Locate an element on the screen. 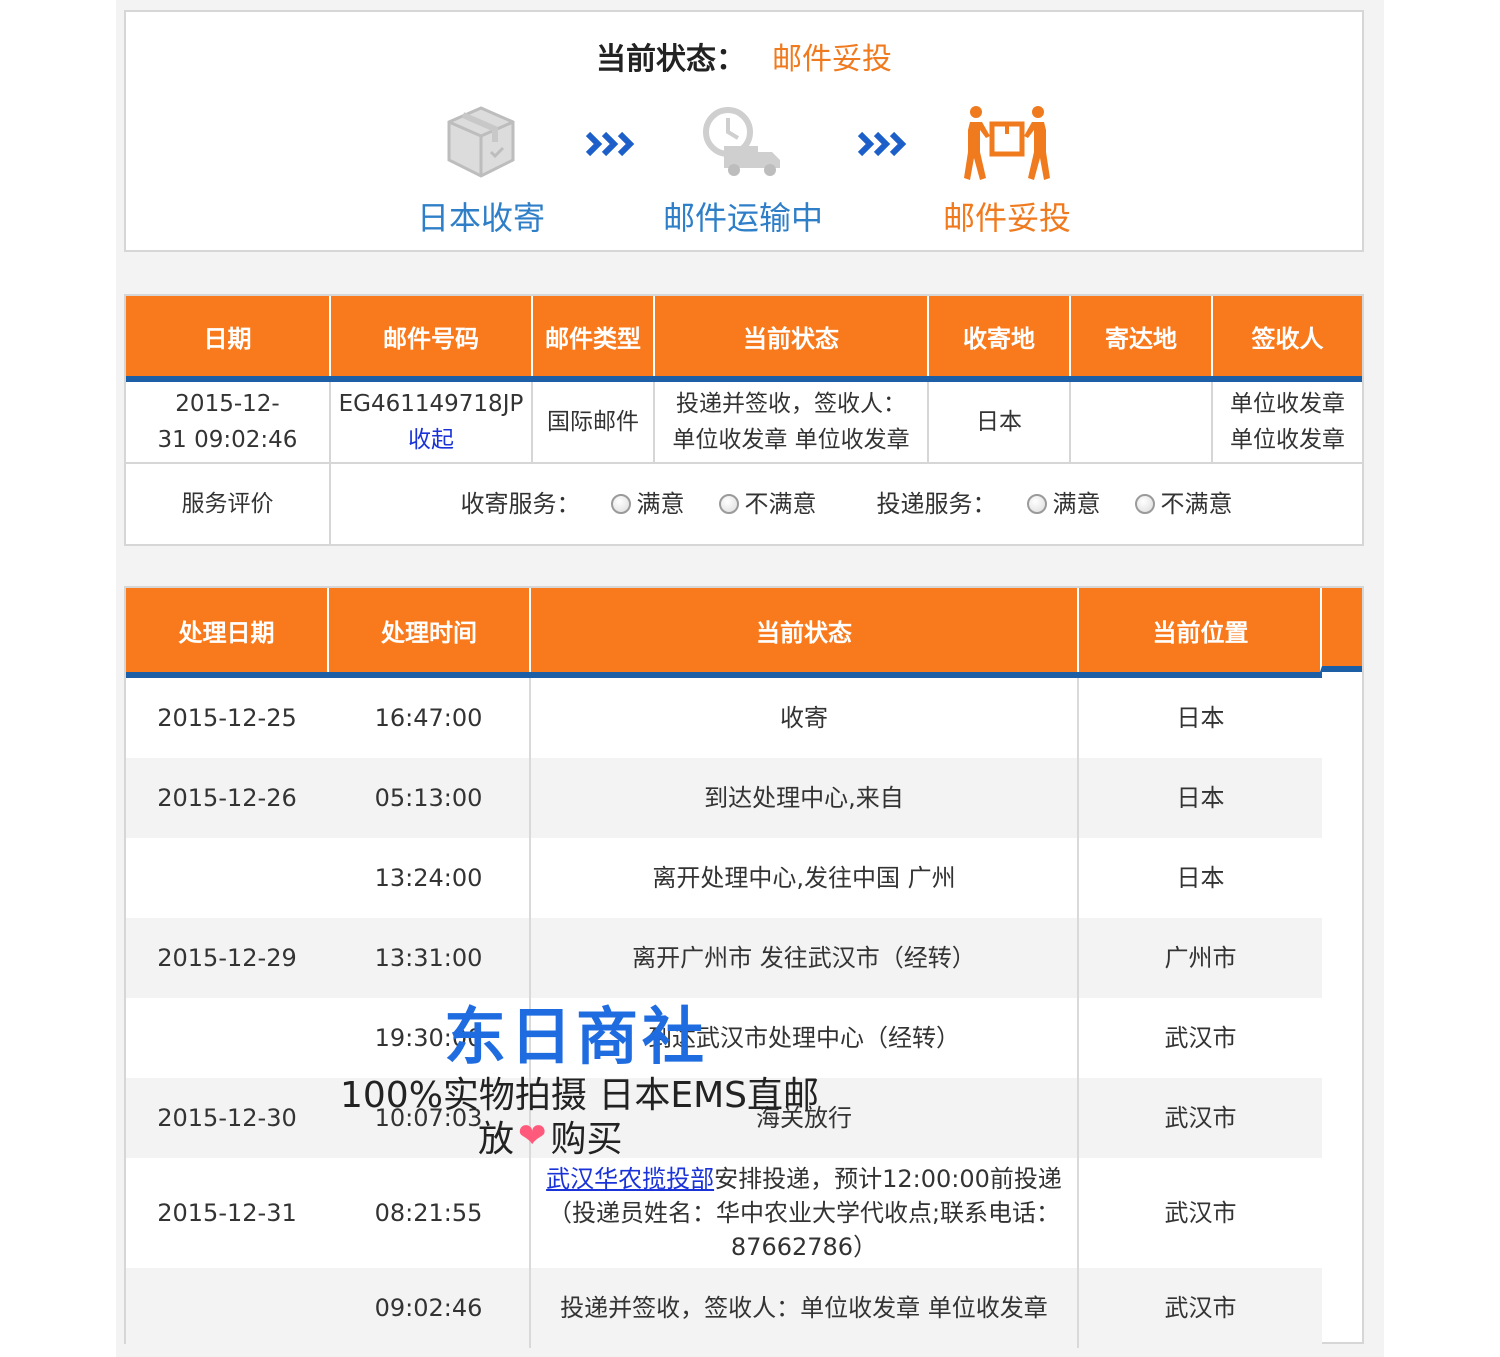  delivery-office-link: 武汉华农揽投部 is located at coordinates (630, 1179).